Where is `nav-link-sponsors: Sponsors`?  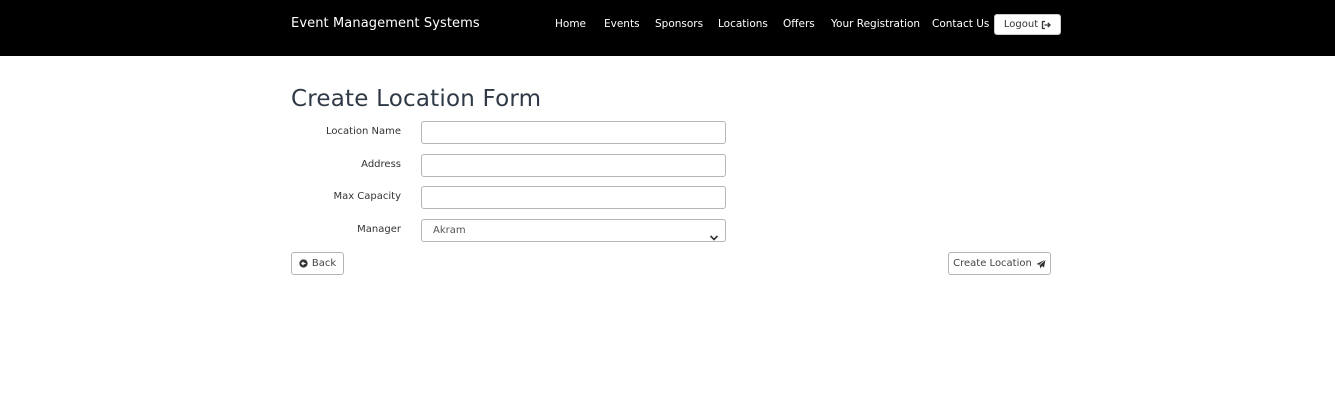 nav-link-sponsors: Sponsors is located at coordinates (679, 24).